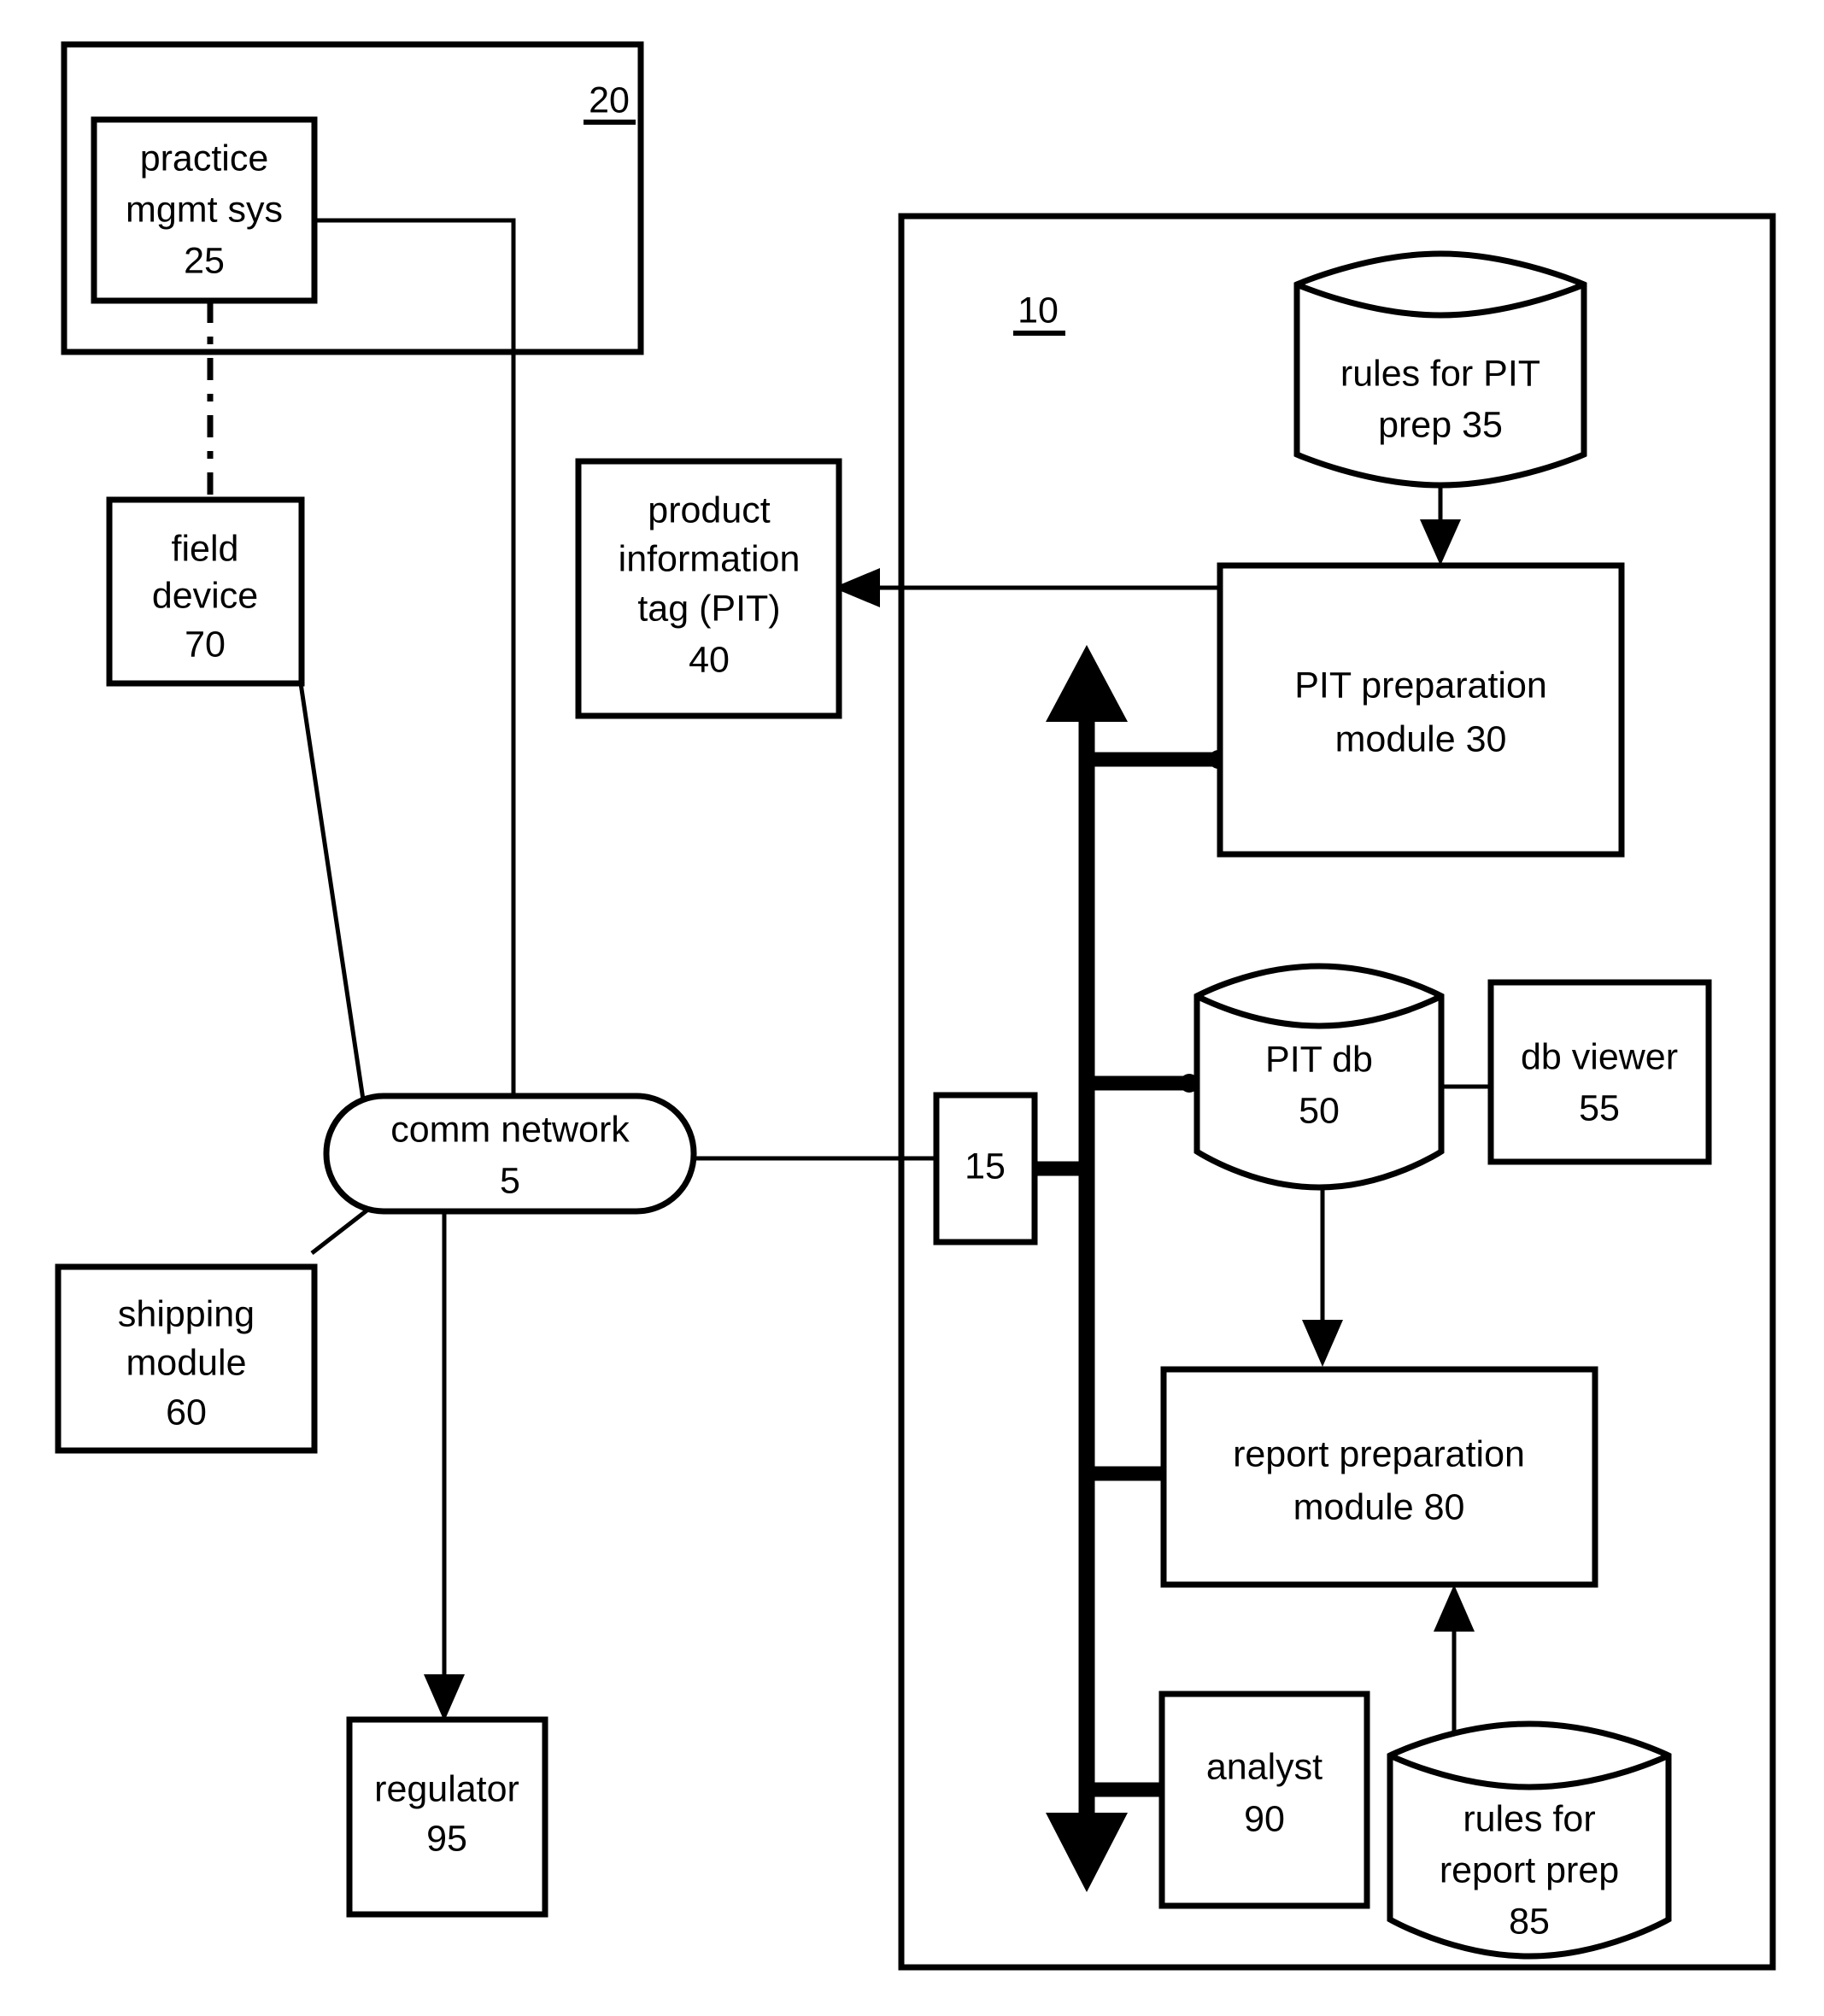 The width and height of the screenshot is (1824, 2016). I want to click on node-pit-line-2: information, so click(710, 558).